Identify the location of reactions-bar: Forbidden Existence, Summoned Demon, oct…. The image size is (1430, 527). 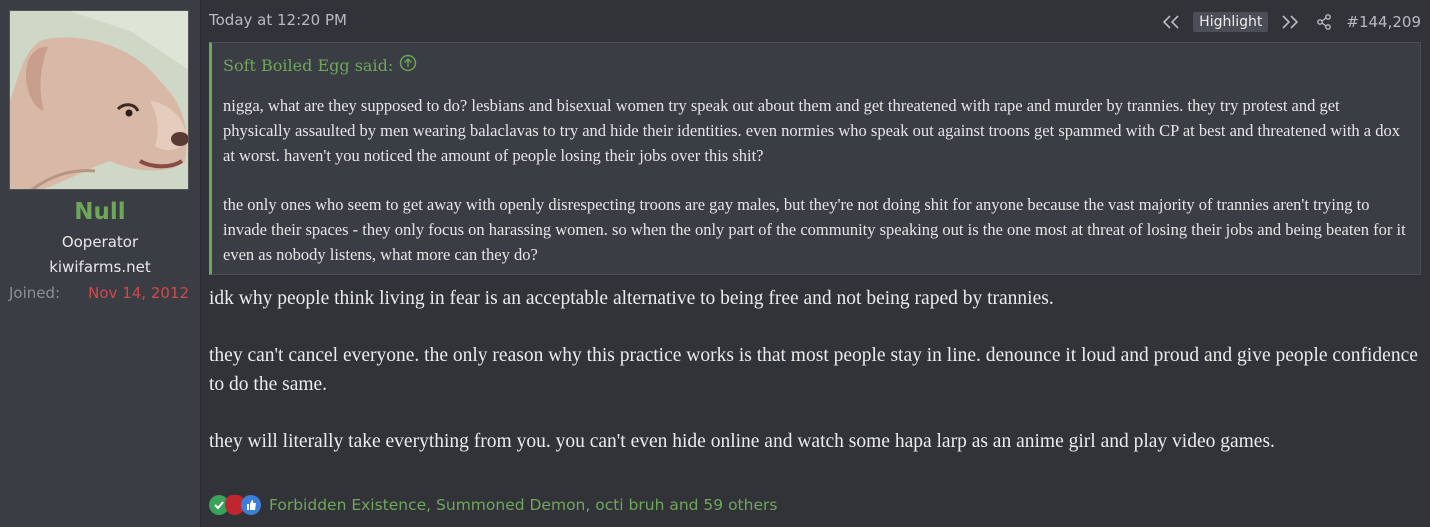
(493, 505).